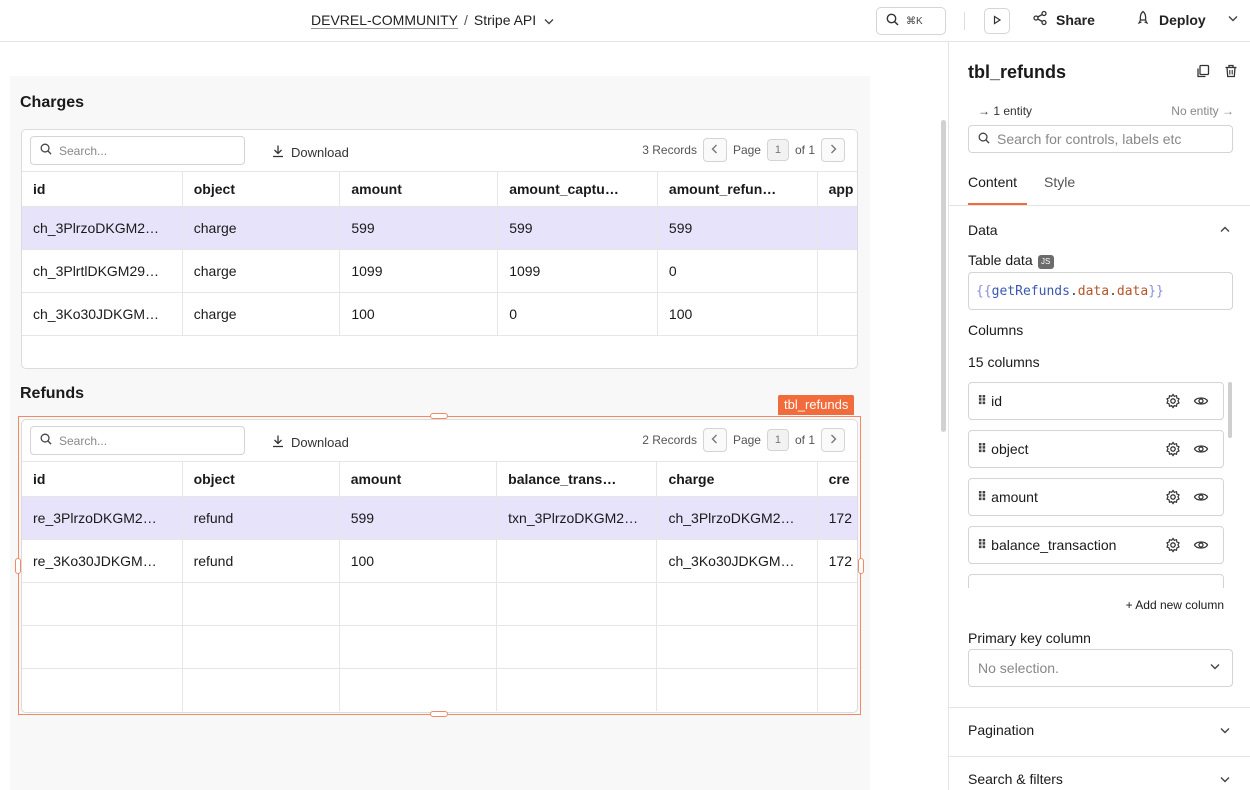 Image resolution: width=1250 pixels, height=790 pixels. What do you see at coordinates (992, 182) in the screenshot?
I see `tab-content: Content` at bounding box center [992, 182].